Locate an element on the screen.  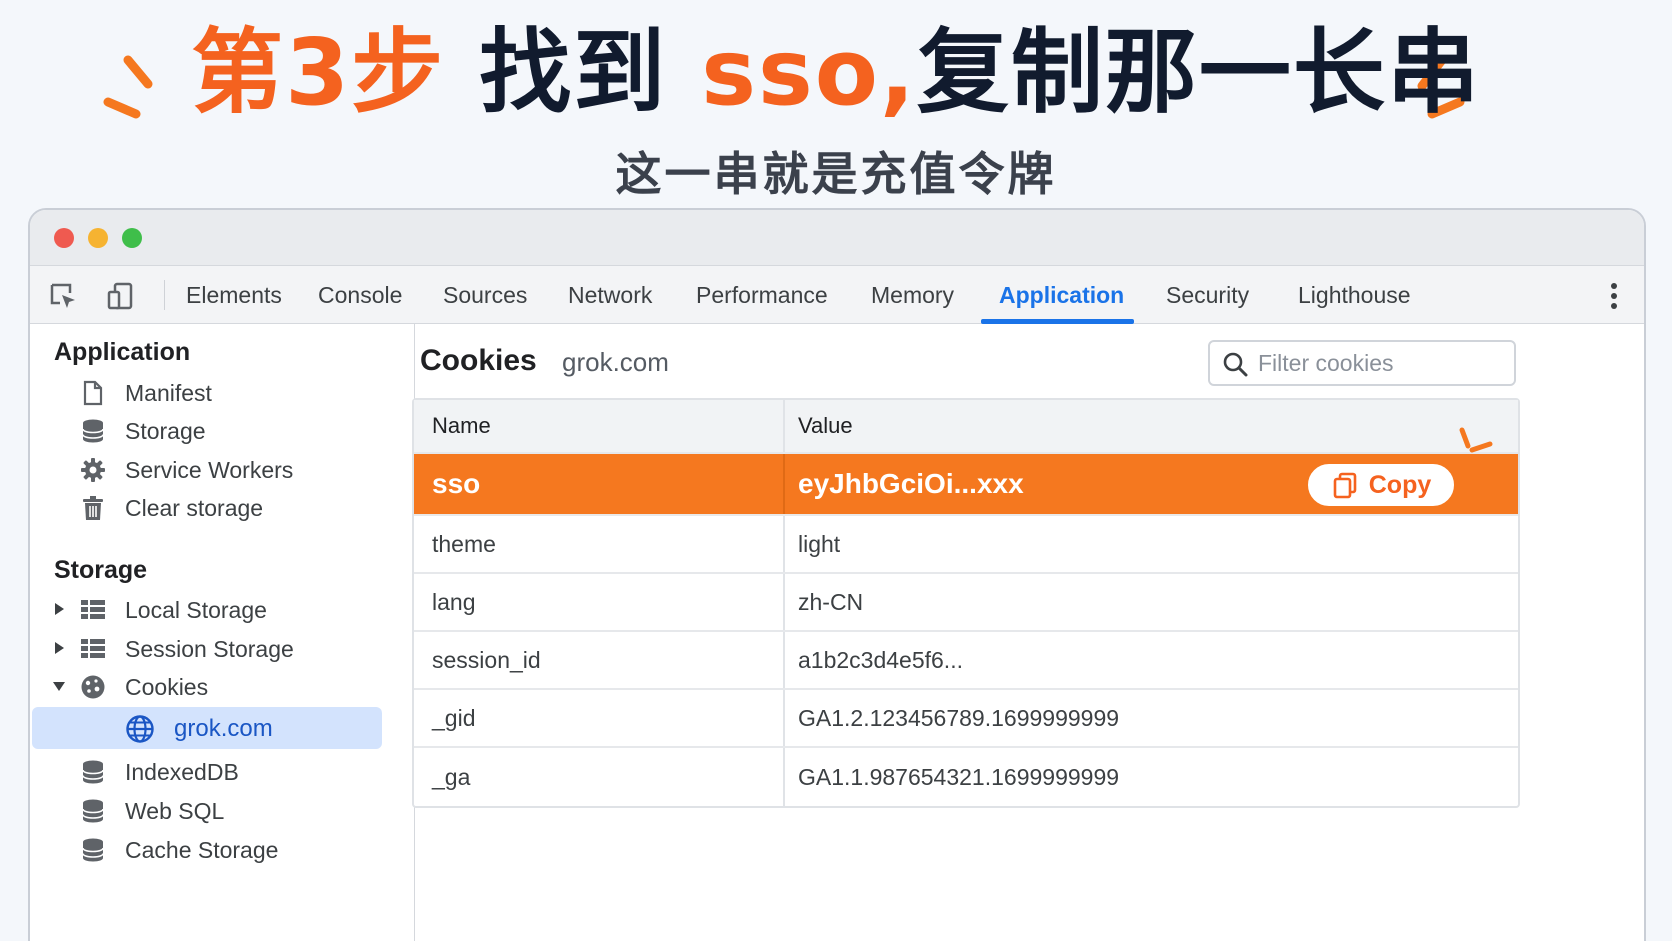
toolbar-divider is located at coordinates (164, 295).